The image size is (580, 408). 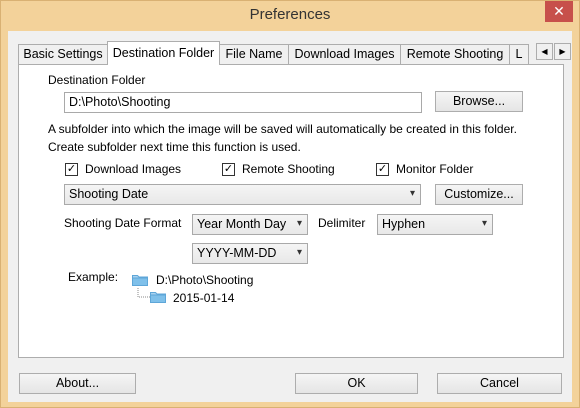 What do you see at coordinates (237, 253) in the screenshot?
I see `date-pattern-value: YYYY-MM-DD` at bounding box center [237, 253].